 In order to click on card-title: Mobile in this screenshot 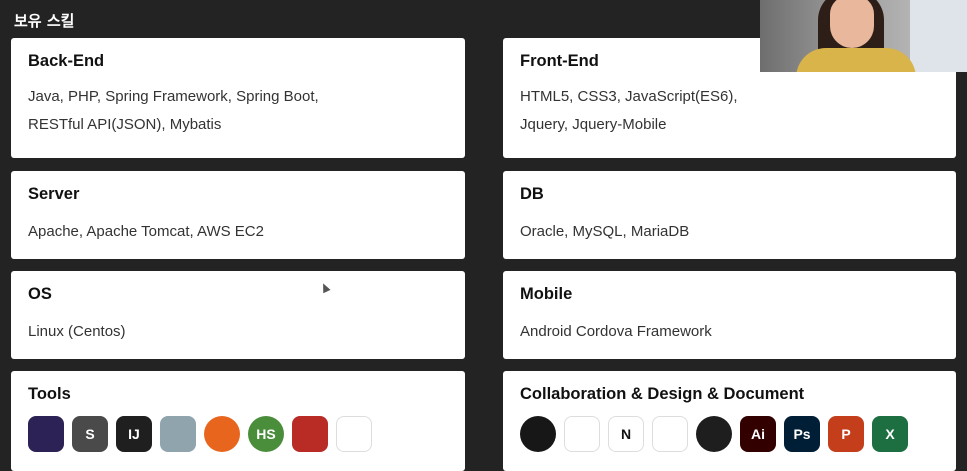, I will do `click(546, 294)`.